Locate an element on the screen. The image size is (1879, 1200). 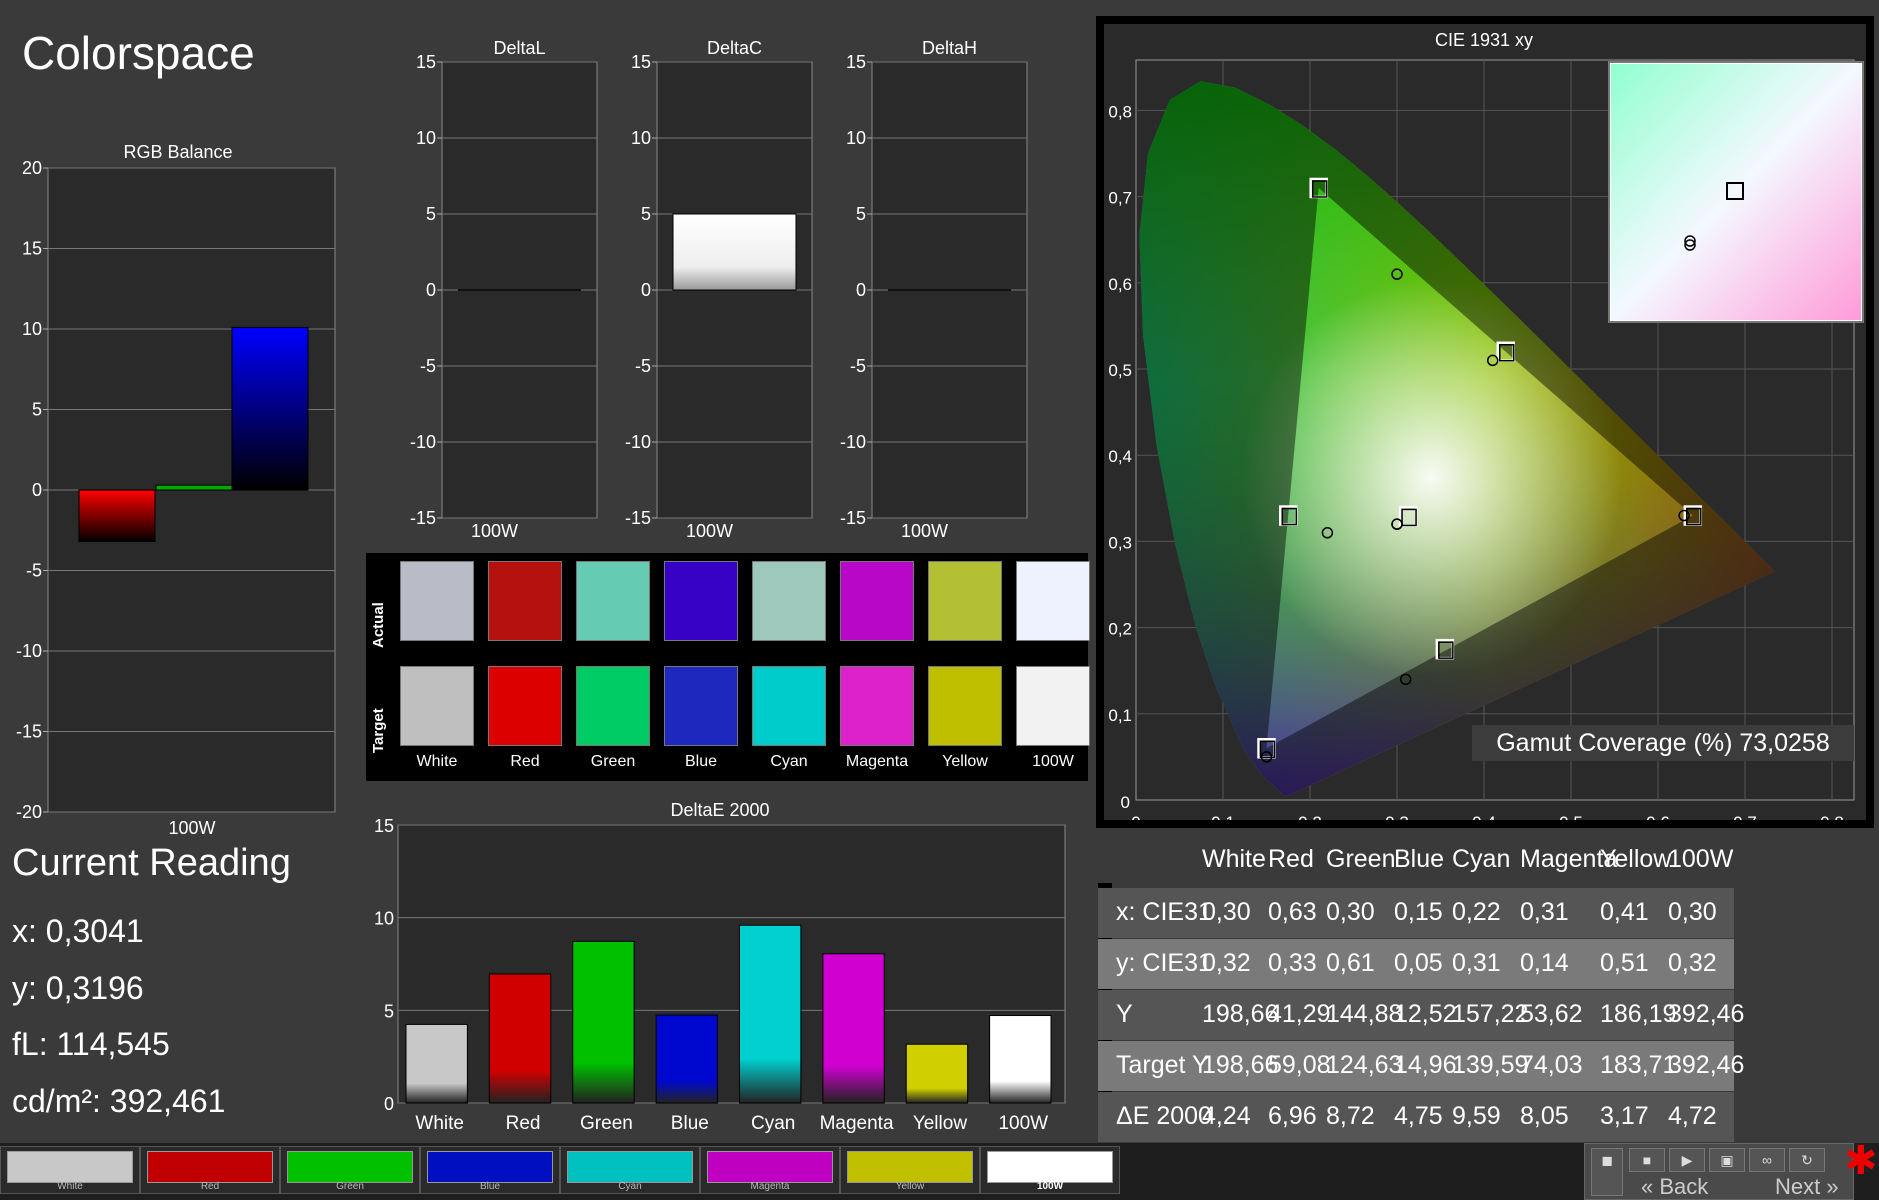
table-cell: 6,96 is located at coordinates (1292, 1116).